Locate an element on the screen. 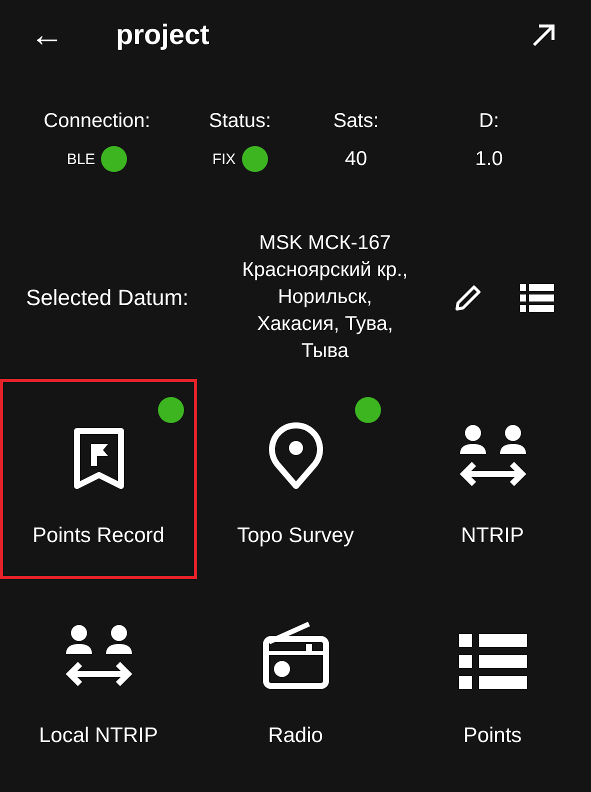  diagonal-arrow-icon is located at coordinates (544, 35).